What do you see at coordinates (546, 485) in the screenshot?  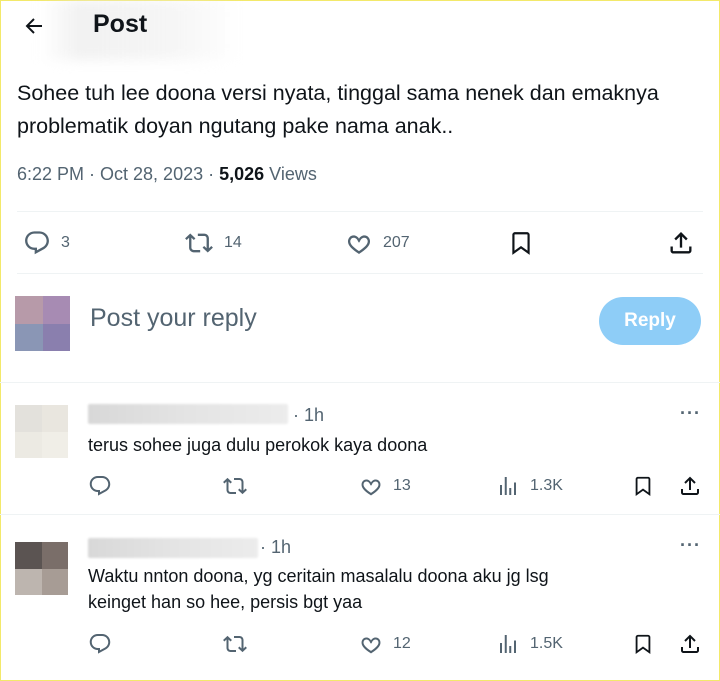 I see `views-count: 1.3K` at bounding box center [546, 485].